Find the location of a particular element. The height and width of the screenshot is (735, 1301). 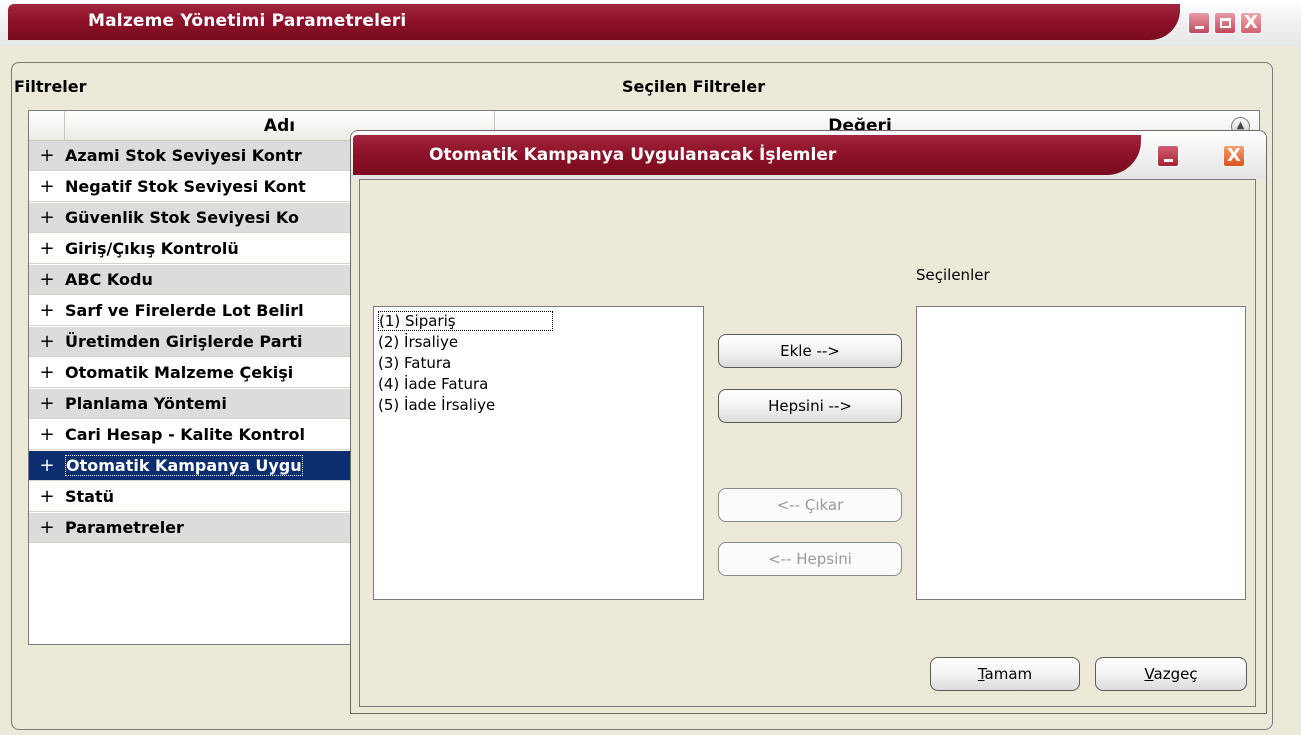

selected-caption: Seçilenler is located at coordinates (953, 275).